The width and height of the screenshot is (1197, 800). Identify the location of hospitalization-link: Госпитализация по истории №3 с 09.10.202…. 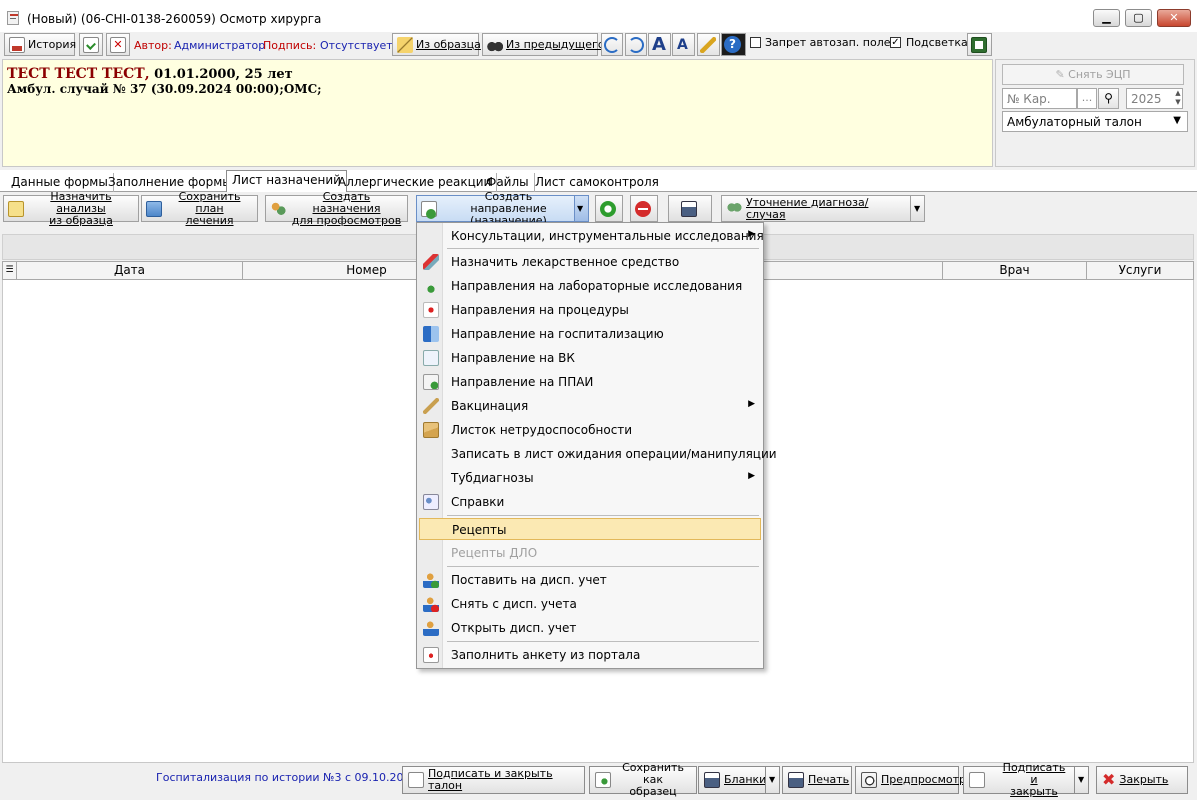
(295, 777).